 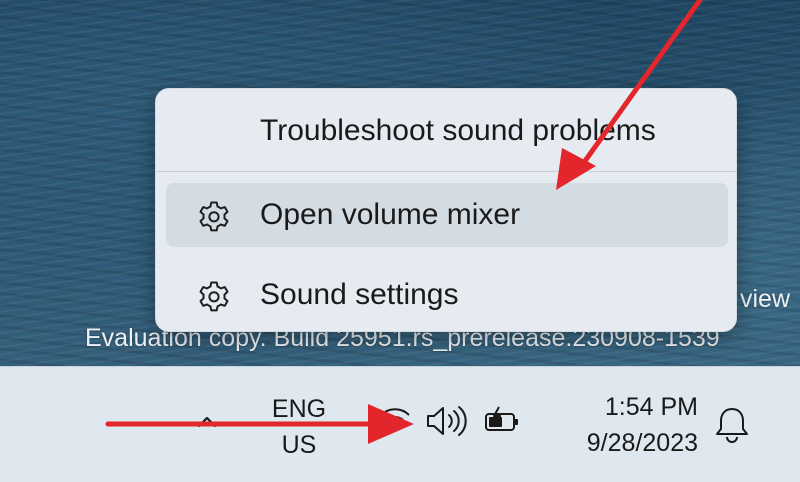 What do you see at coordinates (390, 214) in the screenshot?
I see `menu-item-label: Open volume mixer` at bounding box center [390, 214].